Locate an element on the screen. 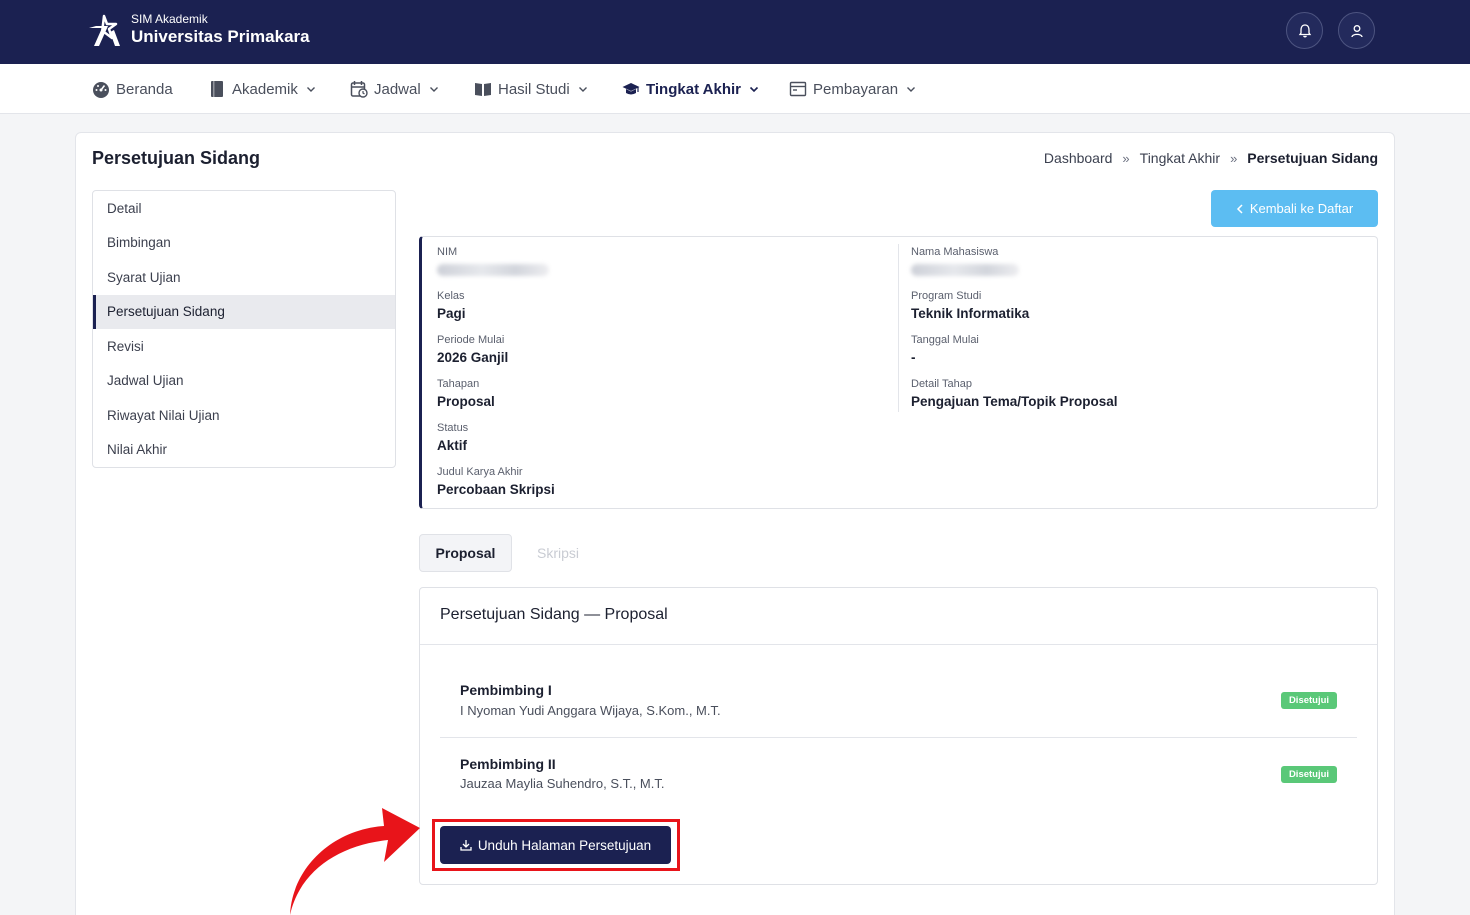  breadcrumb-current: Persetujuan Sidang is located at coordinates (1312, 158).